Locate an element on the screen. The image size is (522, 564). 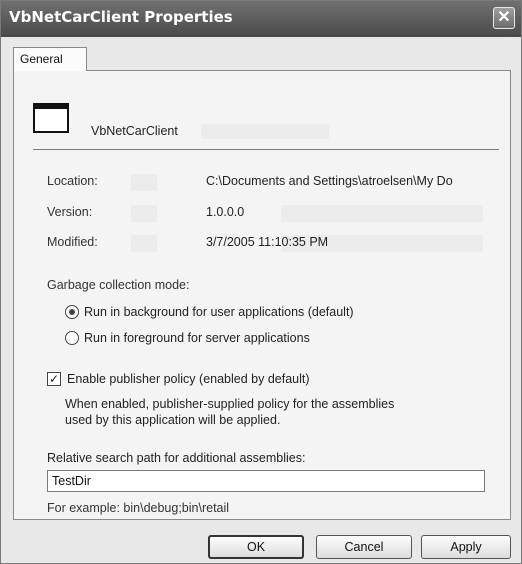
radio-button is located at coordinates (72, 338).